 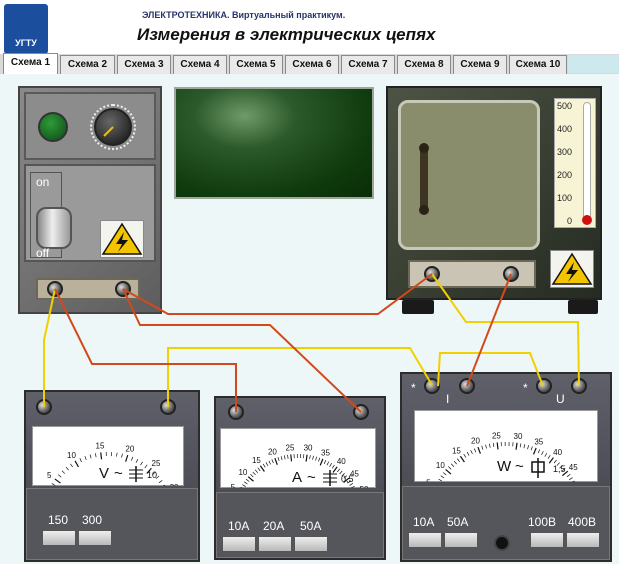 I want to click on voltmeter-scale-label: 15, so click(x=100, y=445).